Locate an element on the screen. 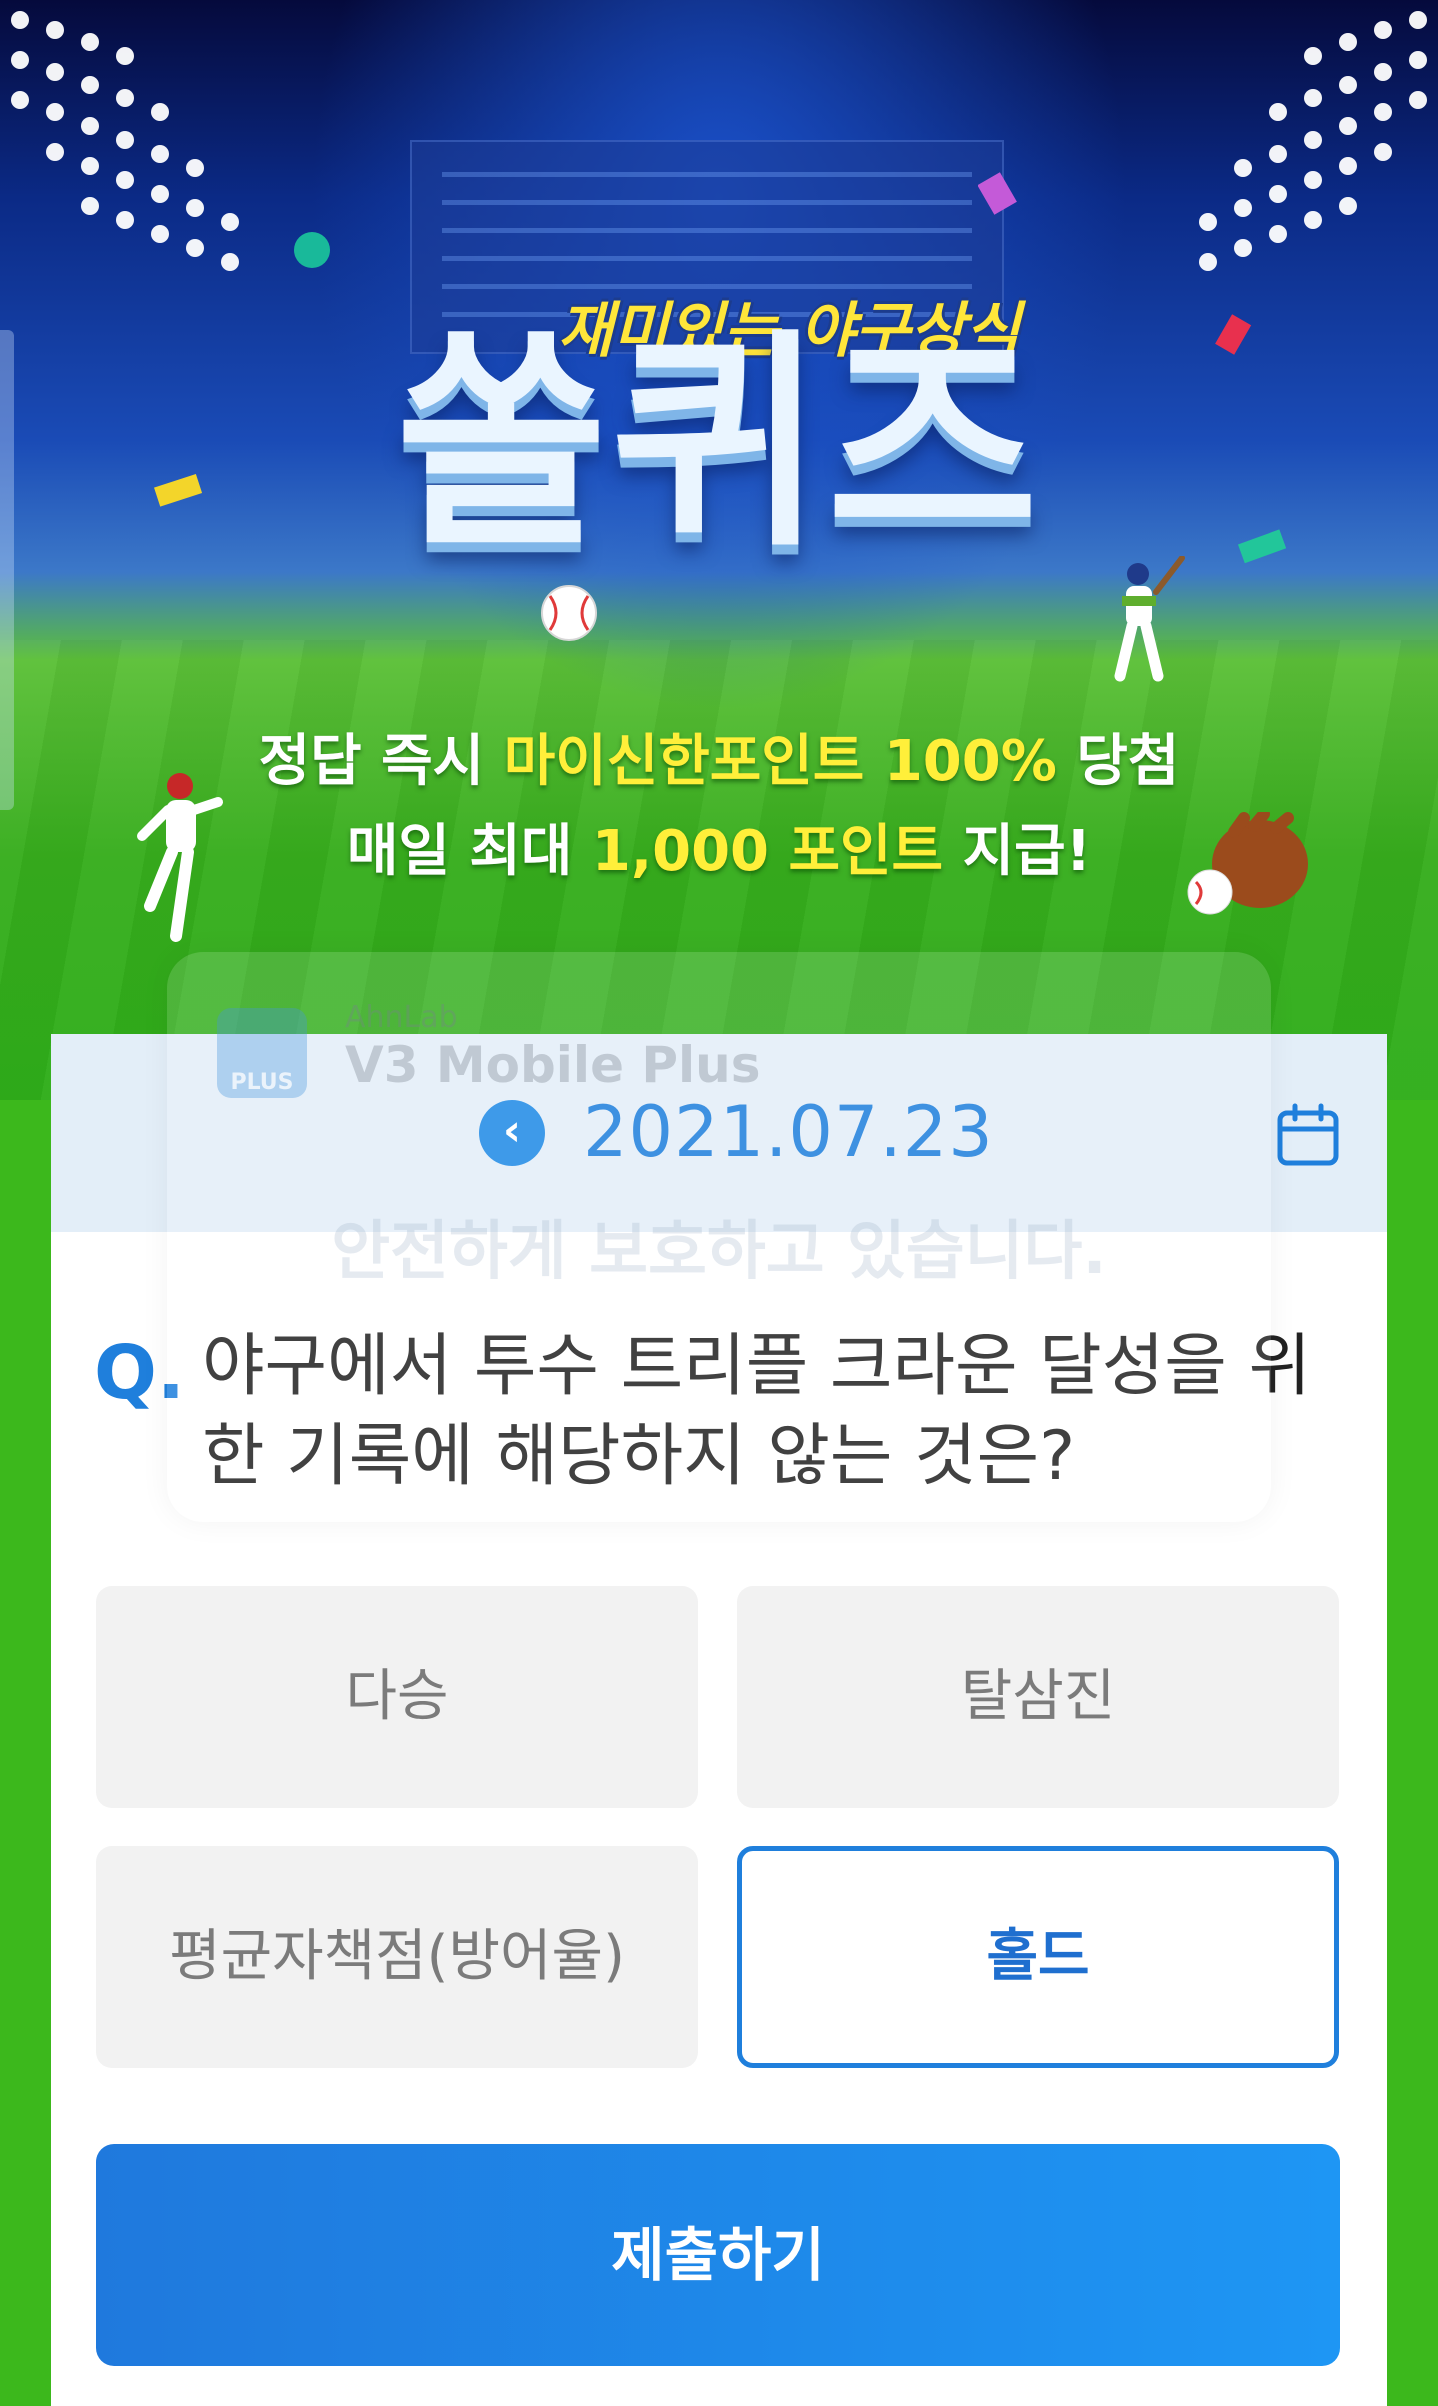 This screenshot has width=1438, height=2406. toast-company: AhnLab is located at coordinates (401, 1017).